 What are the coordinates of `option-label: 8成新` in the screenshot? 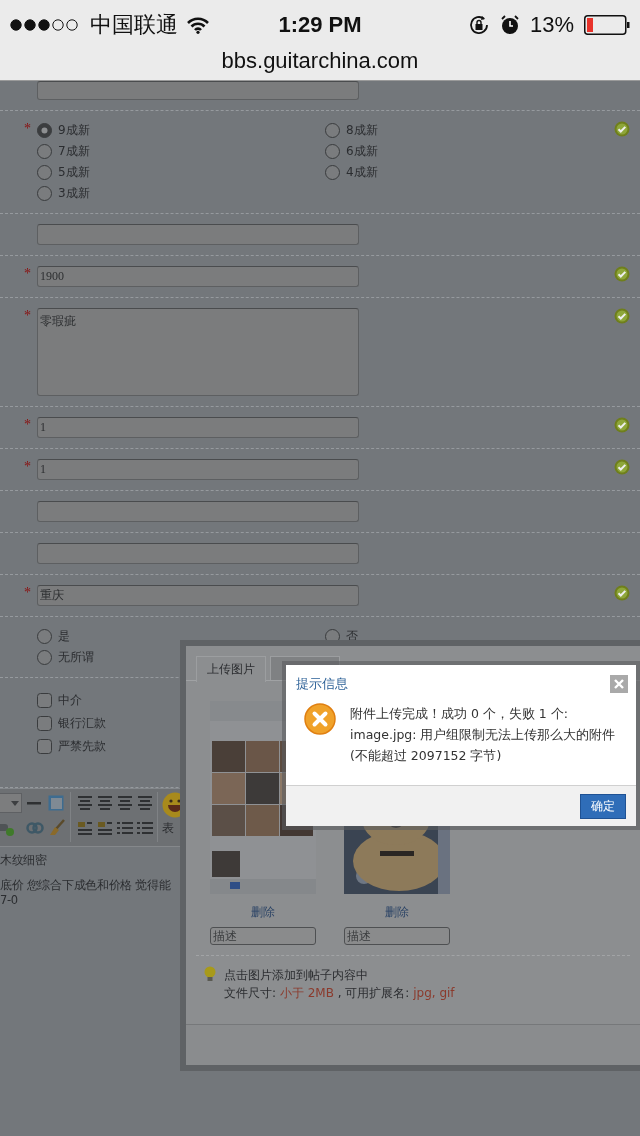 It's located at (362, 130).